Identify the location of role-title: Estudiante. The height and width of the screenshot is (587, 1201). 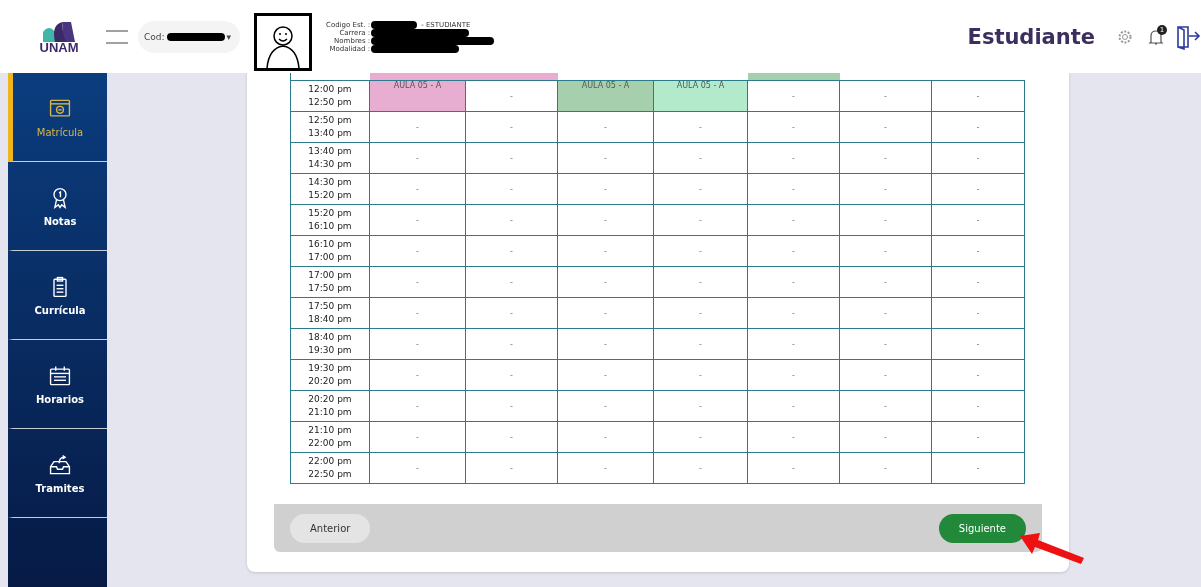
(1031, 36).